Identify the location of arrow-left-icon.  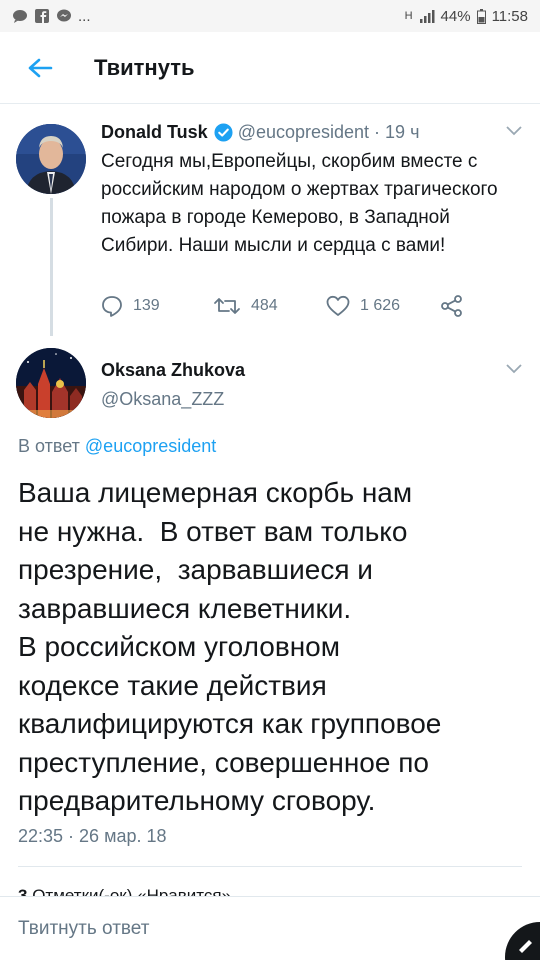
(40, 67).